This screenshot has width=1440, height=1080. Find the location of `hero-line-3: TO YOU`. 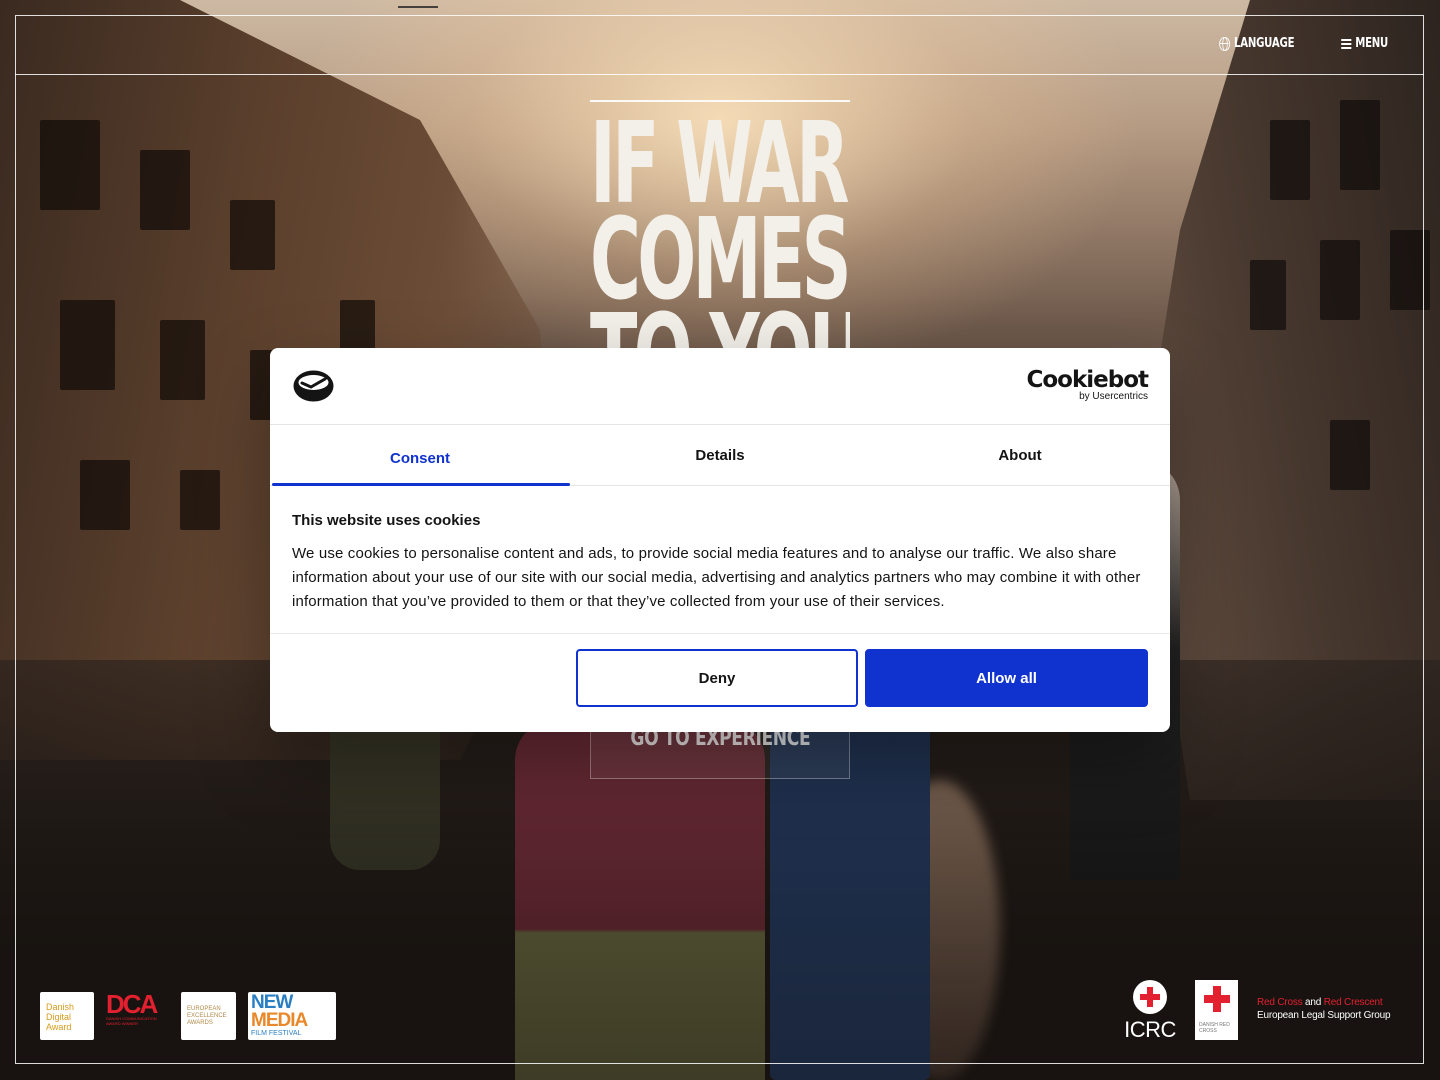

hero-line-3: TO YOU is located at coordinates (720, 325).